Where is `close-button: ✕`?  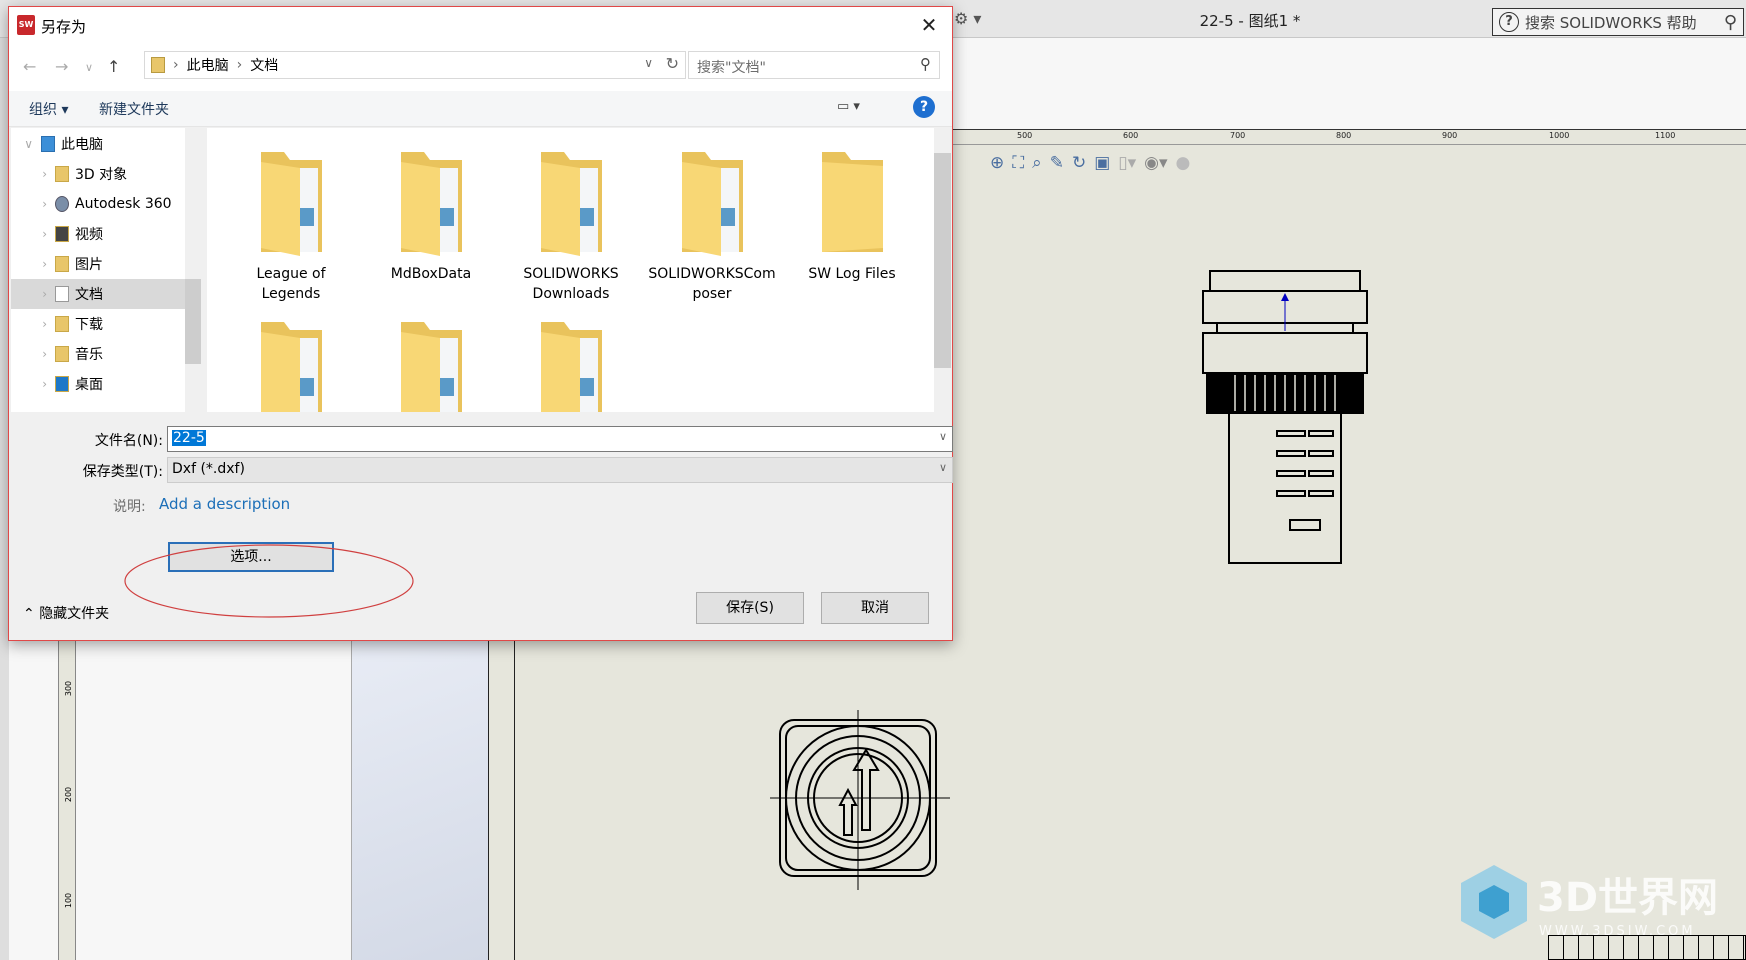 close-button: ✕ is located at coordinates (929, 25).